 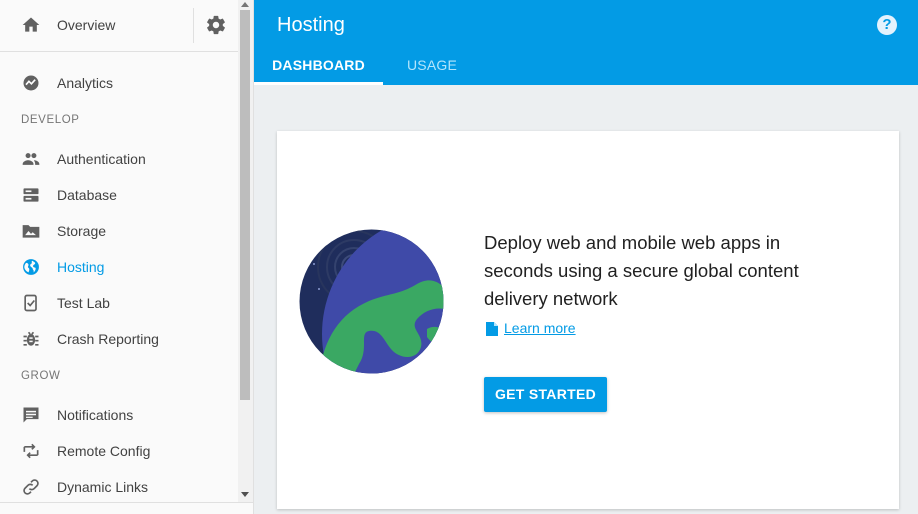 I want to click on scrollbar-thumb, so click(x=245, y=205).